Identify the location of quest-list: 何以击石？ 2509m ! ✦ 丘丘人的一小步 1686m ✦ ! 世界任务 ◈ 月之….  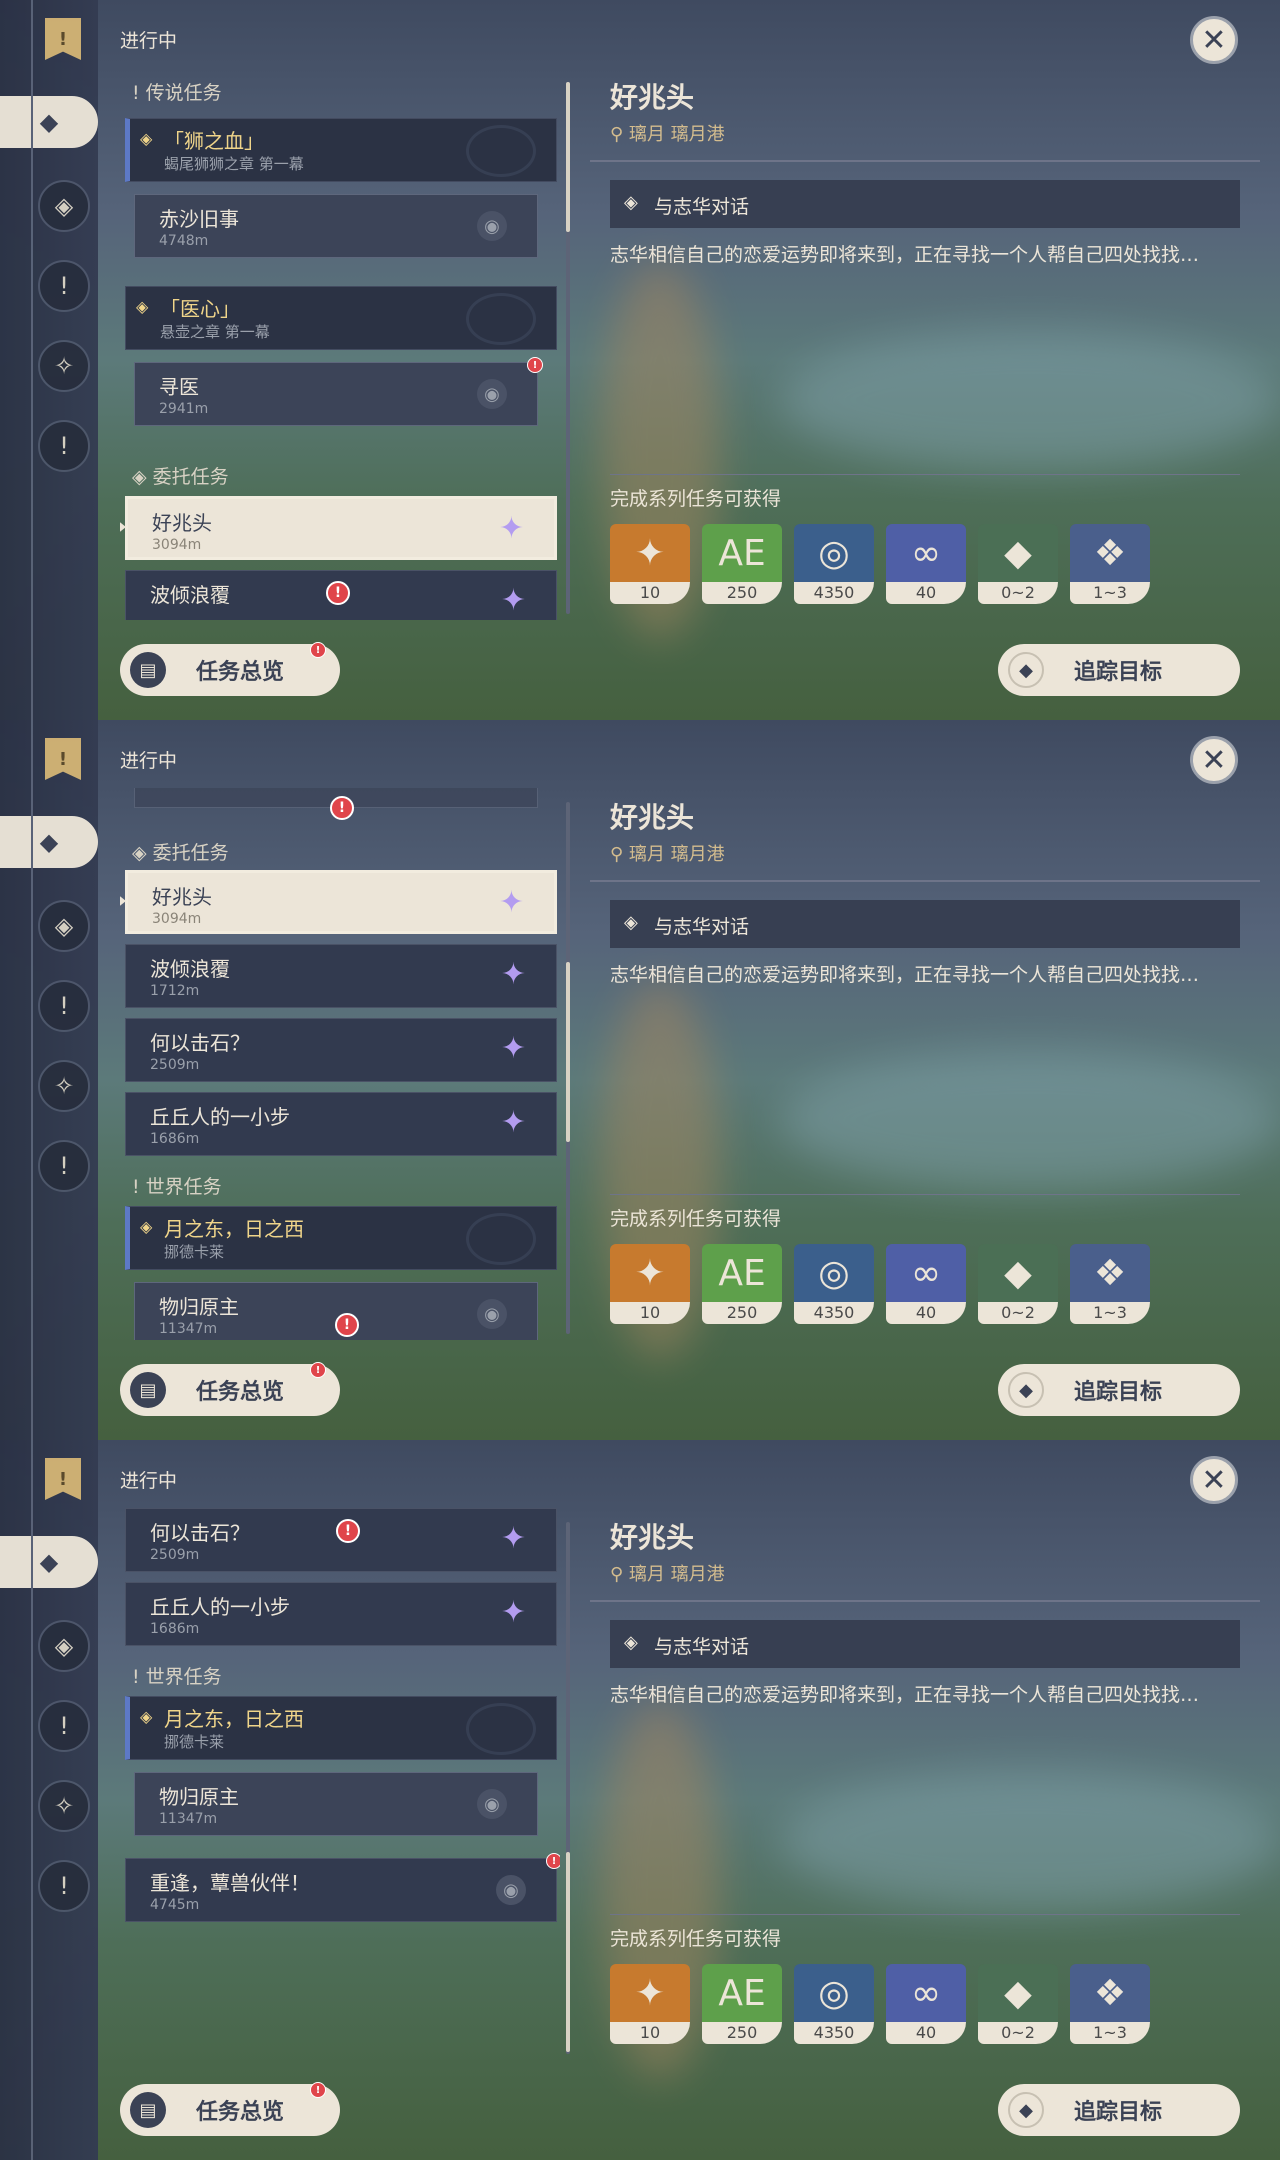
(340, 1784).